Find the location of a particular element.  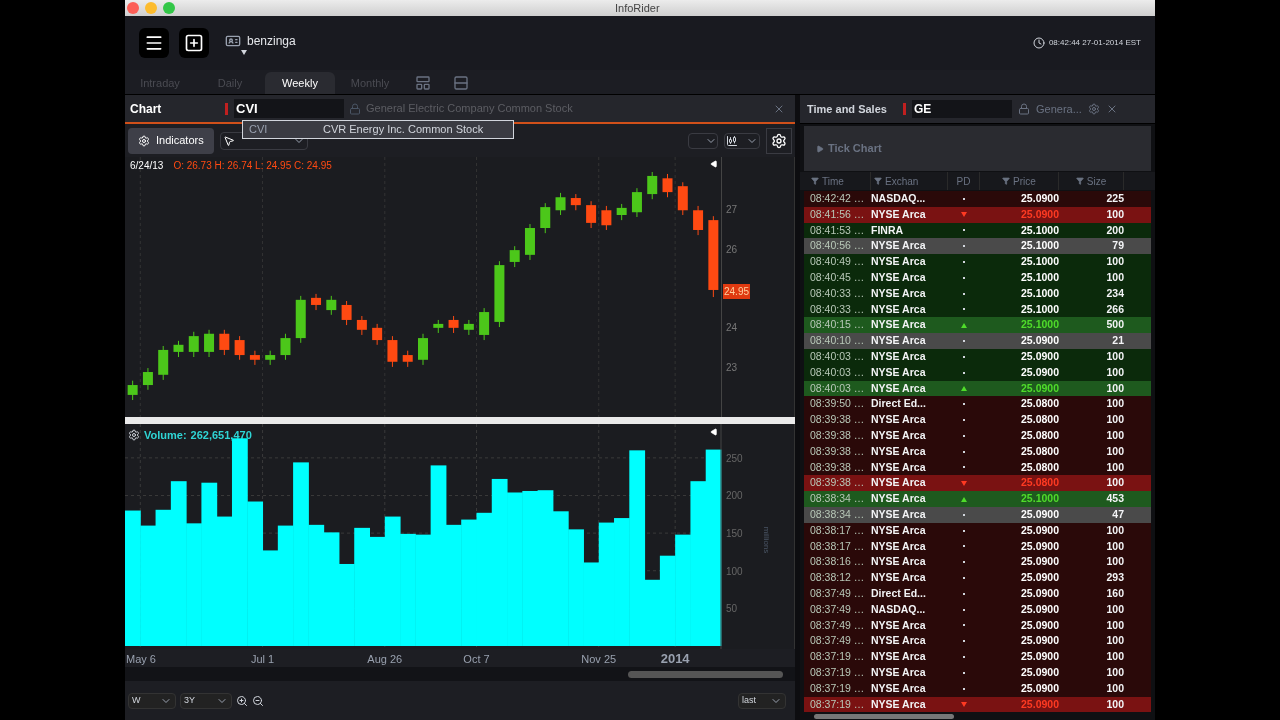

settings-icon is located at coordinates (779, 140).